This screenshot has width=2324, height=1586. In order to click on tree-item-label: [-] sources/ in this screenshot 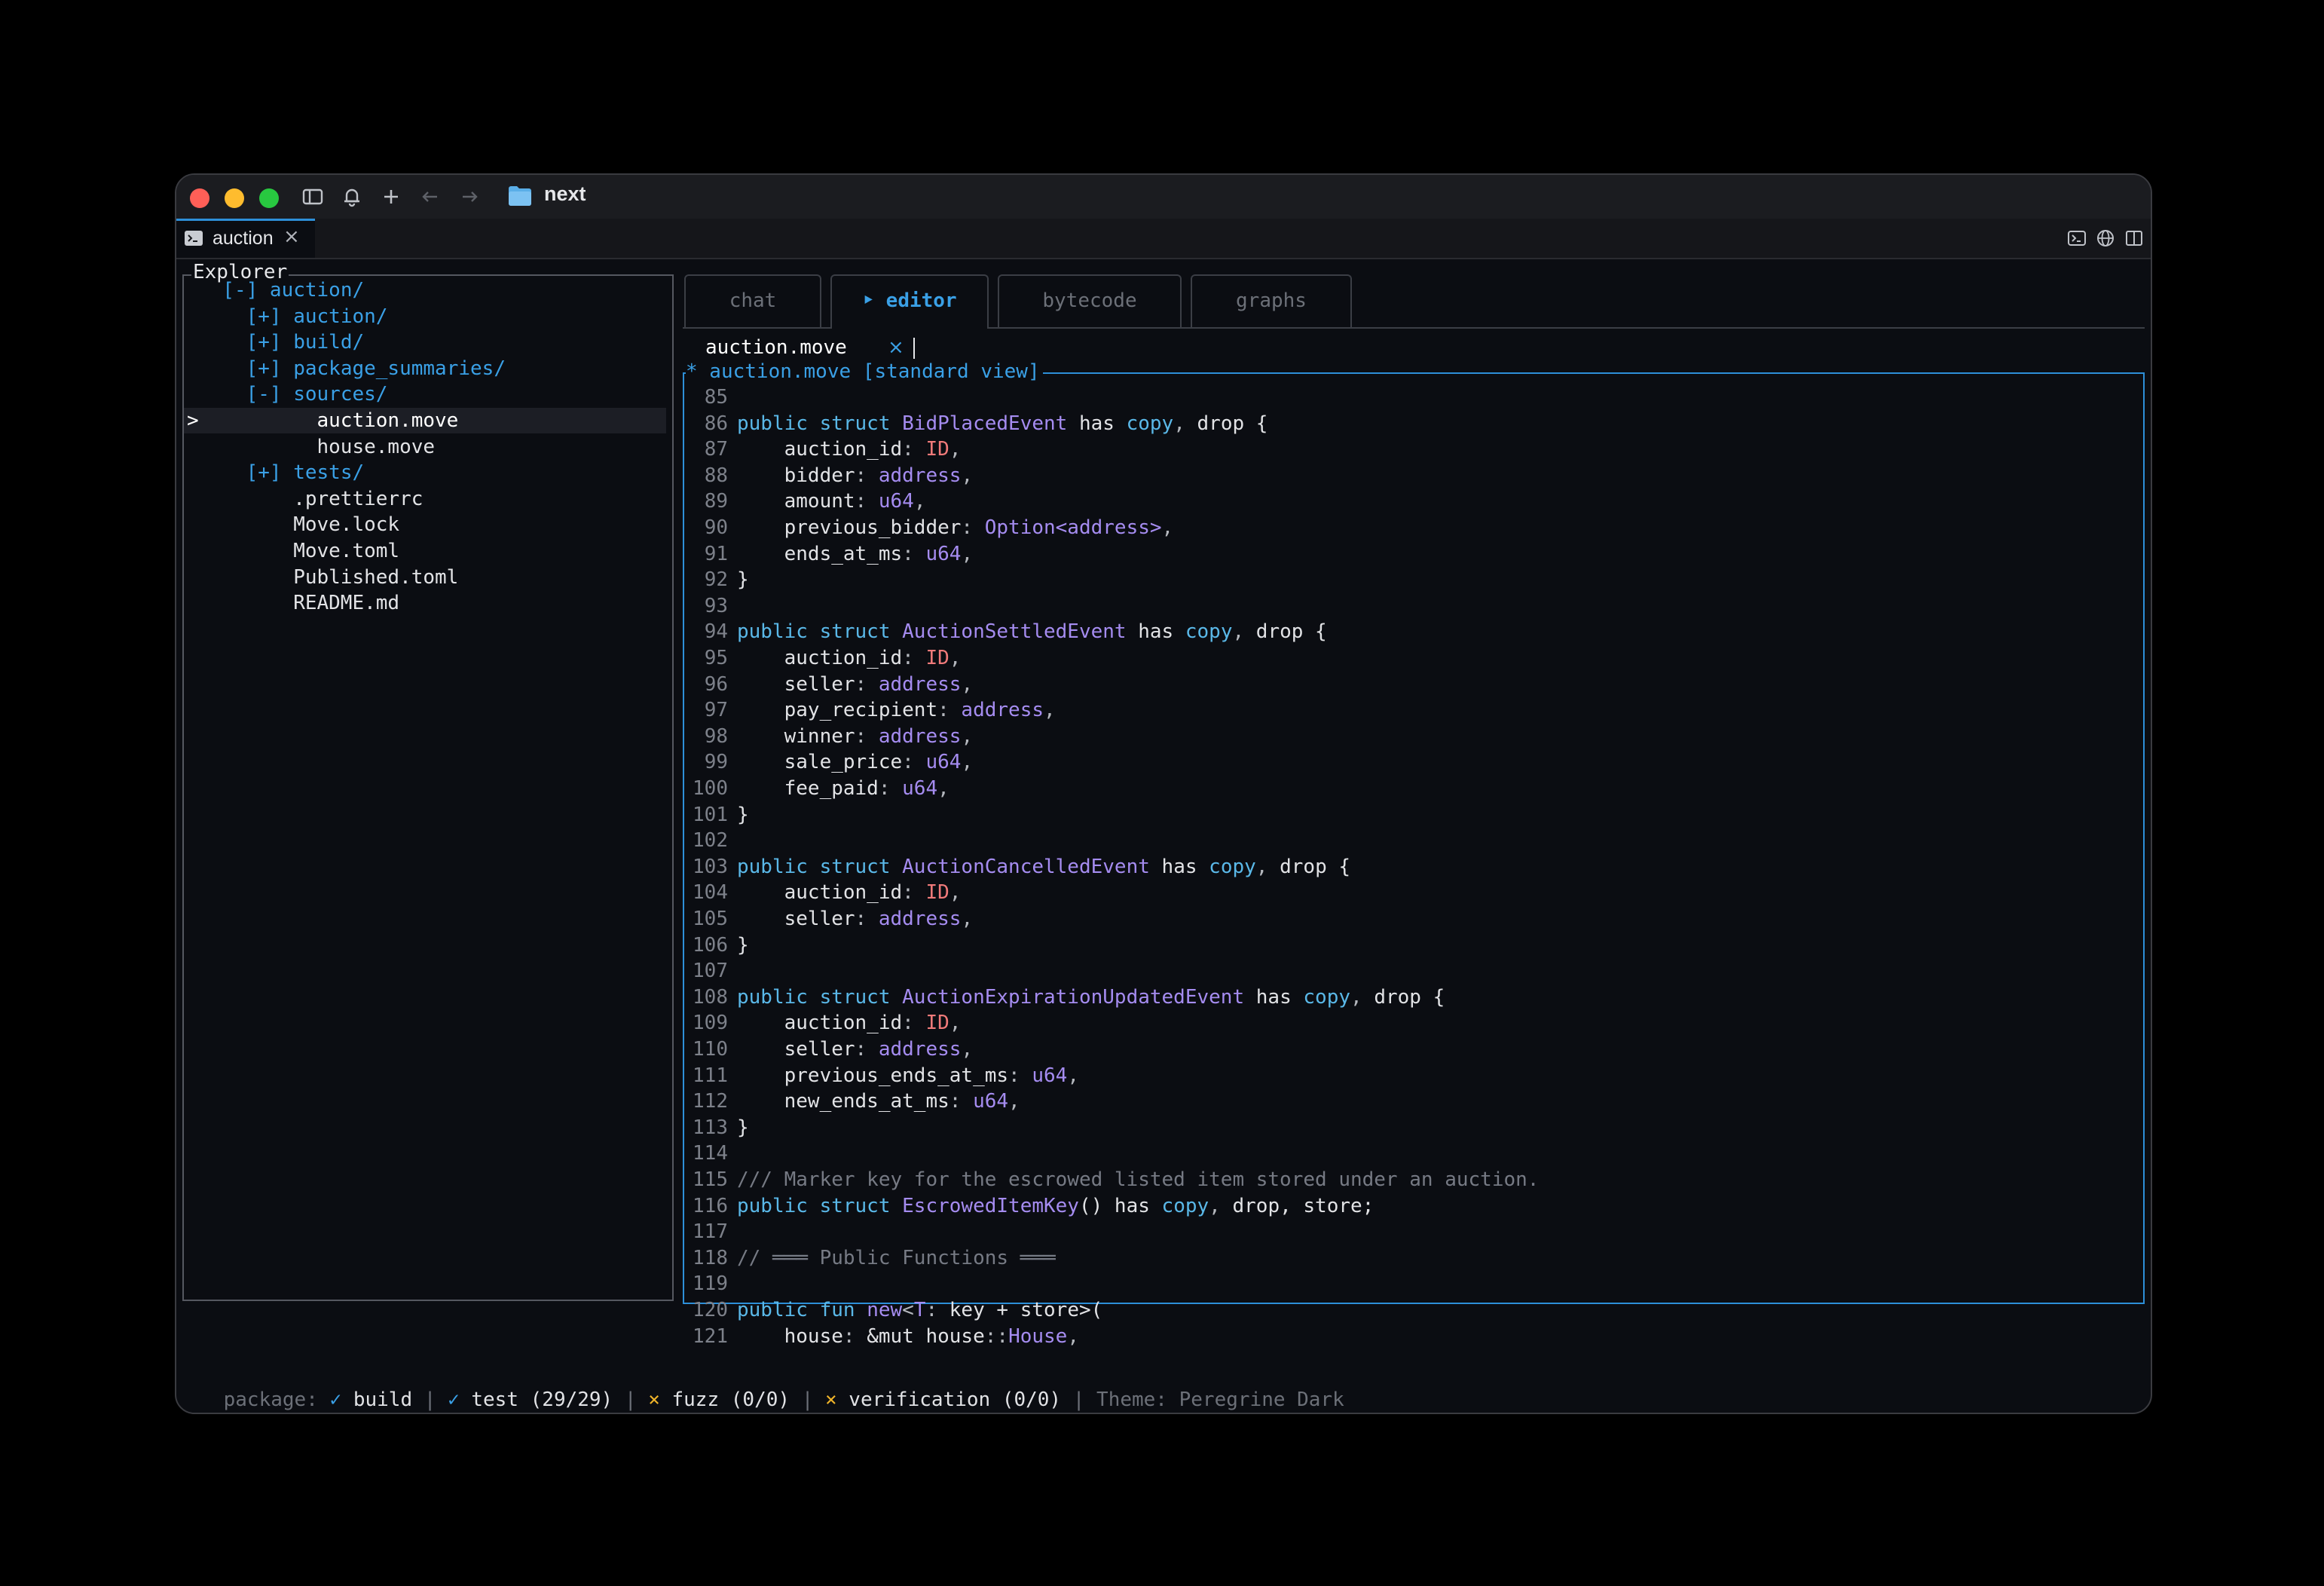, I will do `click(317, 395)`.